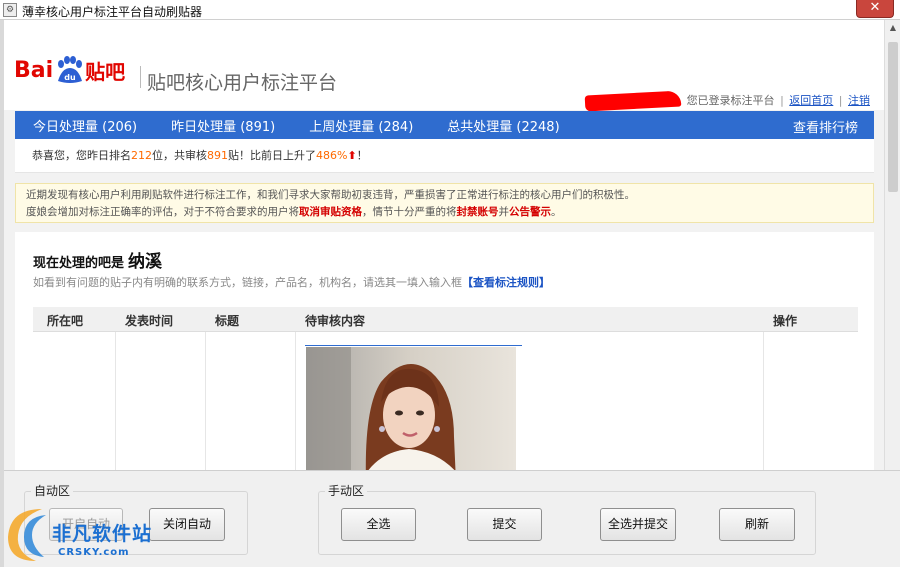  I want to click on rank-message: 恭喜您，您昨日排名212位，共审核891贴！比前日上升了486%⬆！, so click(444, 156).